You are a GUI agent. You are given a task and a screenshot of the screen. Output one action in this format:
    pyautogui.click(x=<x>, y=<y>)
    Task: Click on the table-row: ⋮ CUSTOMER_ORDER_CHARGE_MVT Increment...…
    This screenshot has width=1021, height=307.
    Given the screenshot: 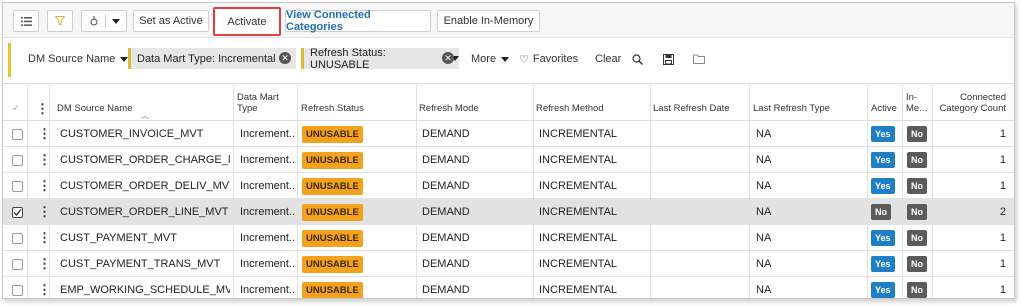 What is the action you would take?
    pyautogui.click(x=508, y=160)
    